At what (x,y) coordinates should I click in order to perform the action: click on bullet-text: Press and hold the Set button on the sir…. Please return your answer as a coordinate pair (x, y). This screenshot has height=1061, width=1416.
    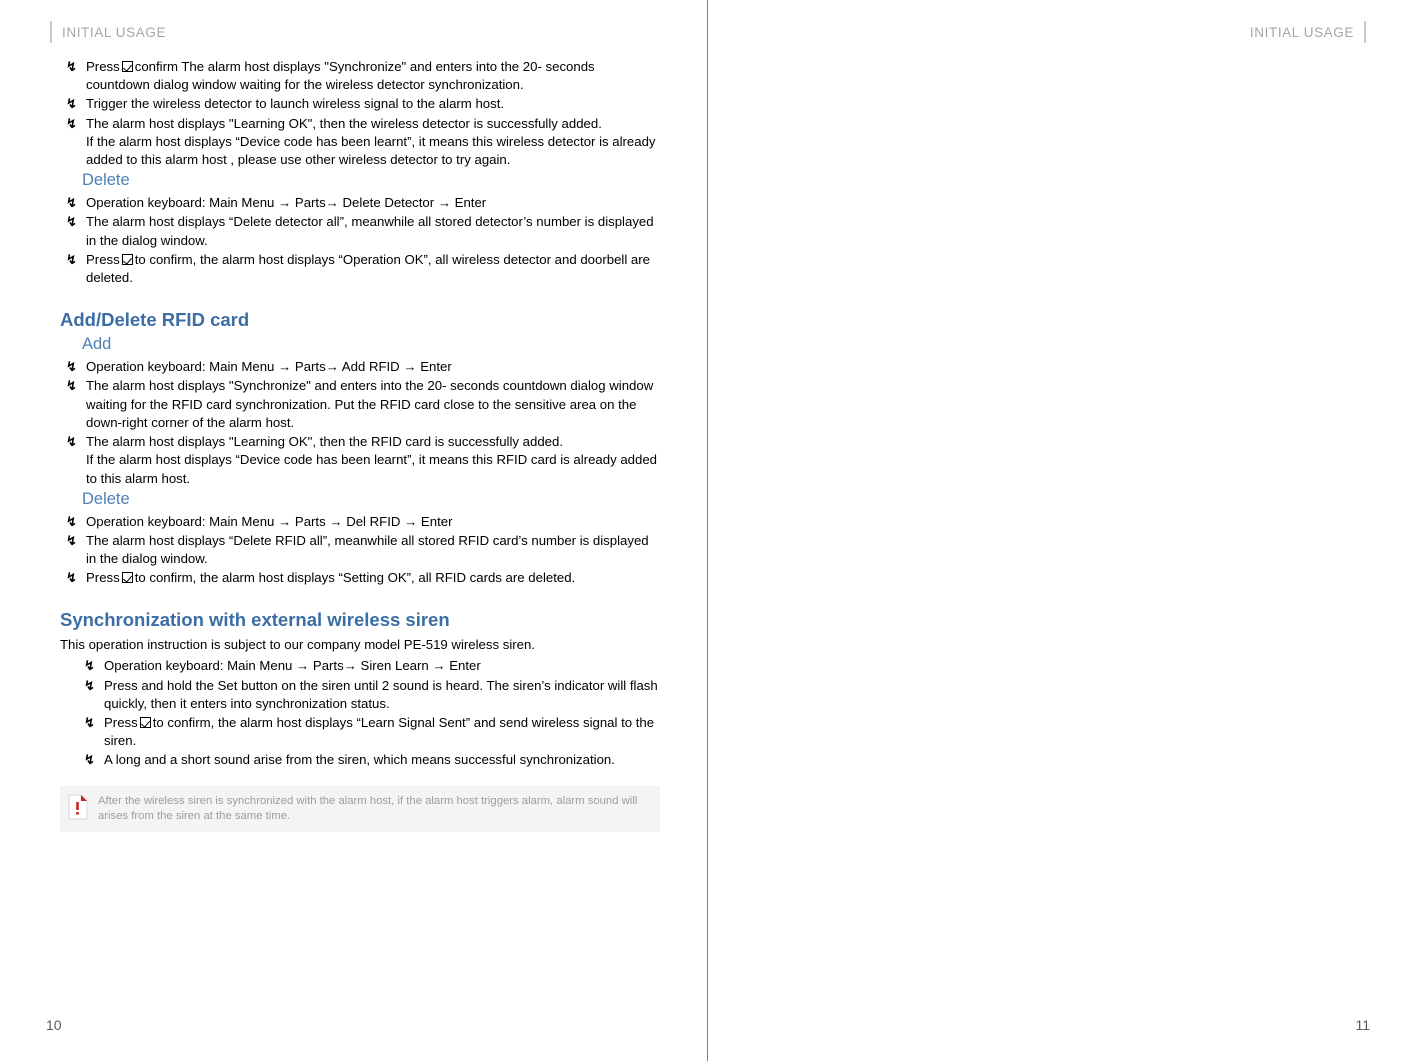
    Looking at the image, I should click on (381, 694).